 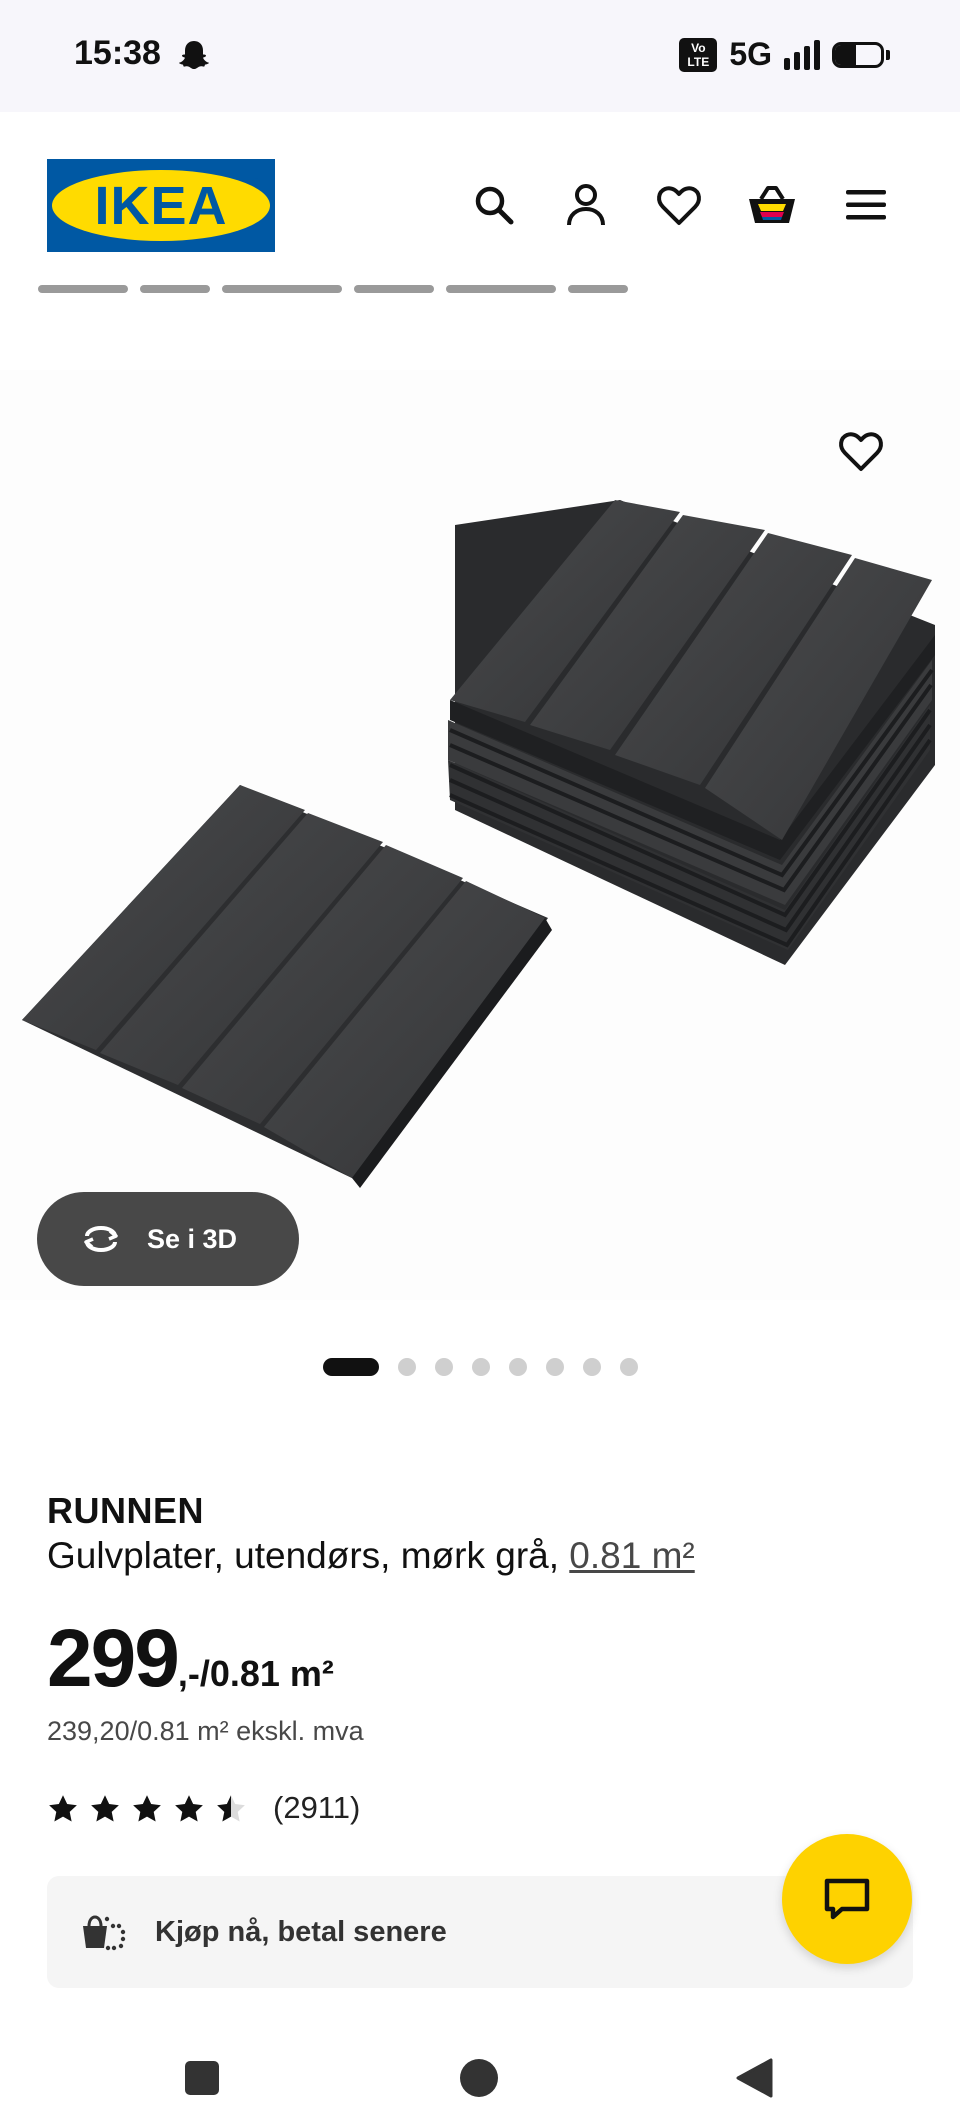 I want to click on status-indicators: Vo LTE 5G, so click(x=784, y=54).